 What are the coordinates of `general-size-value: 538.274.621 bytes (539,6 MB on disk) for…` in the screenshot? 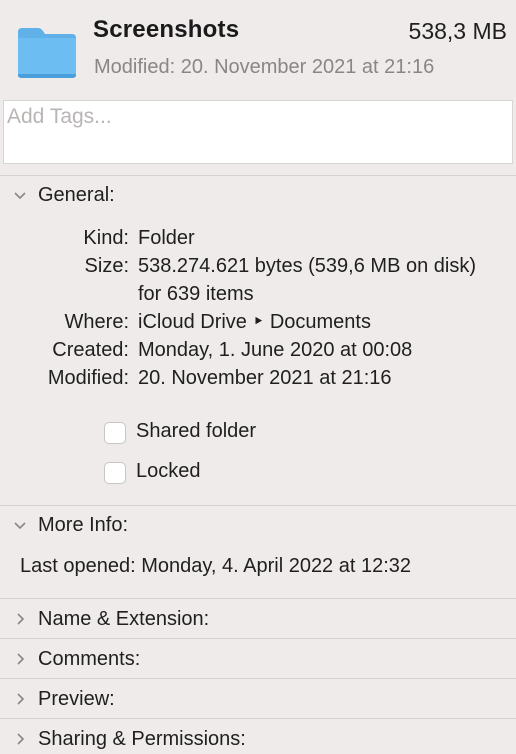 It's located at (307, 280).